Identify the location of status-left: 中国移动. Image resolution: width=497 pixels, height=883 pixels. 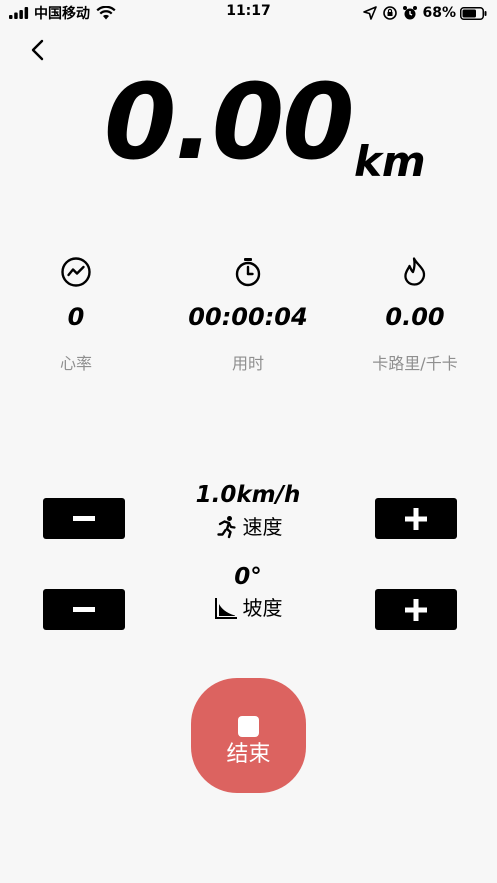
(62, 13).